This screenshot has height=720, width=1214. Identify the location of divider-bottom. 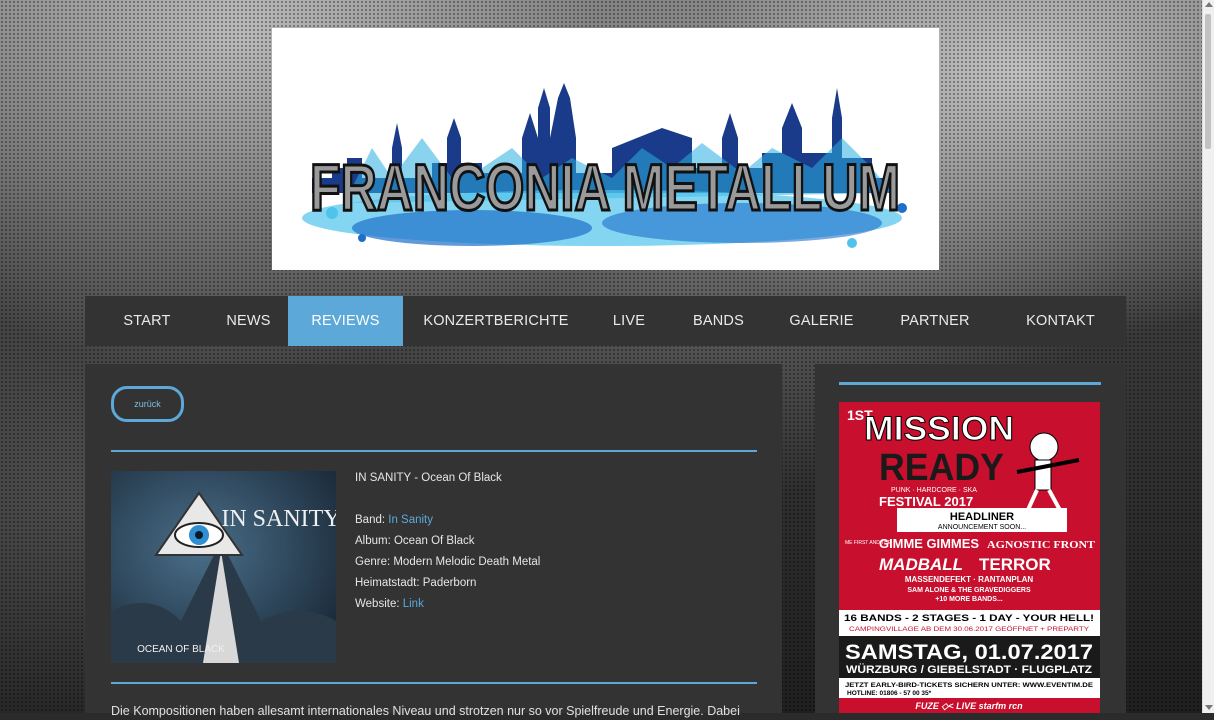
(434, 683).